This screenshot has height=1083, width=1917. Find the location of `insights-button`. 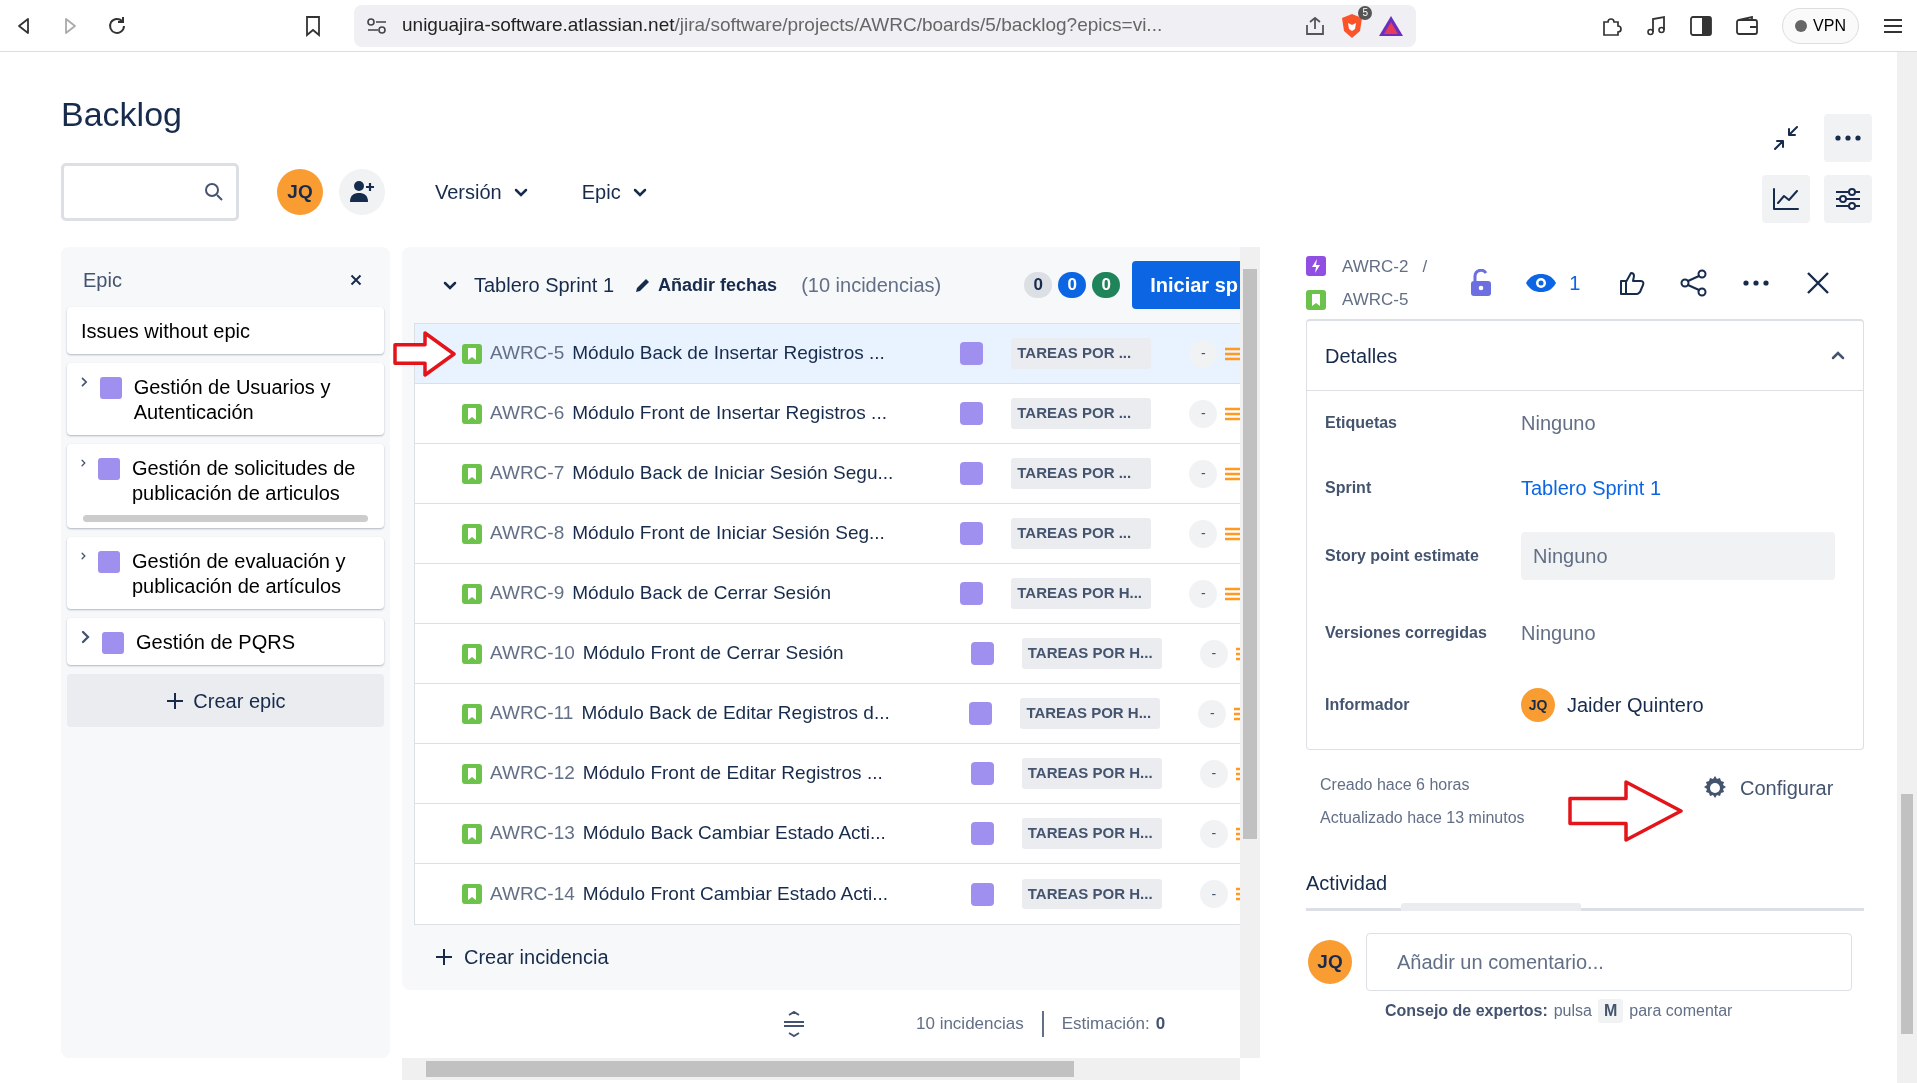

insights-button is located at coordinates (1786, 199).